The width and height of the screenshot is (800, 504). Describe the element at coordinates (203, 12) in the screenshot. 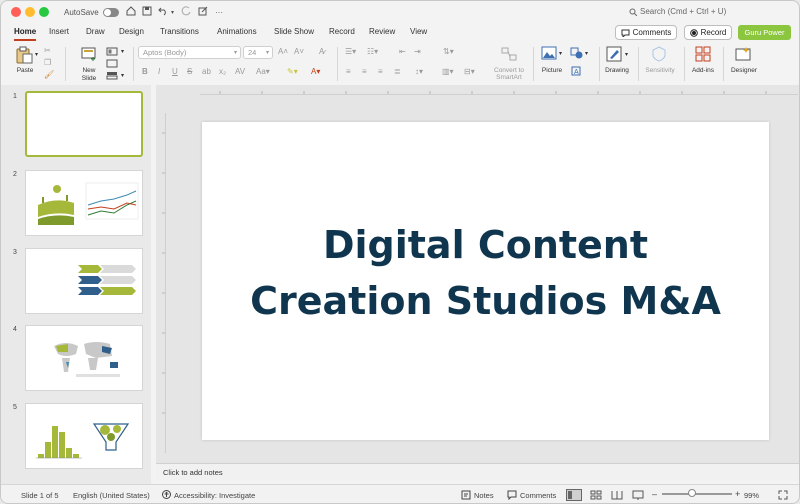

I see `customize-icon` at that location.